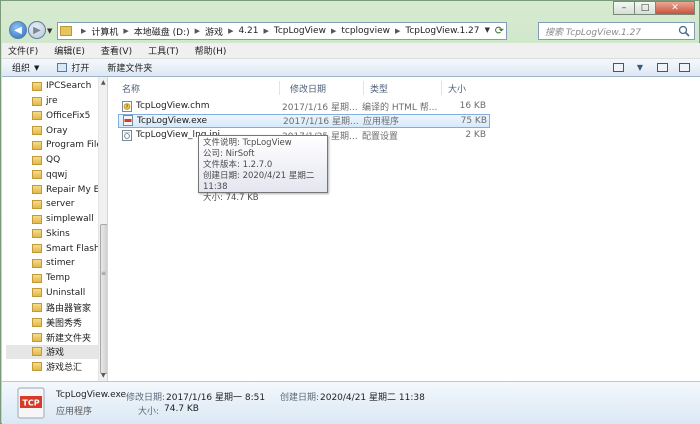 The width and height of the screenshot is (700, 424). What do you see at coordinates (127, 106) in the screenshot?
I see `chm-icon: ?` at bounding box center [127, 106].